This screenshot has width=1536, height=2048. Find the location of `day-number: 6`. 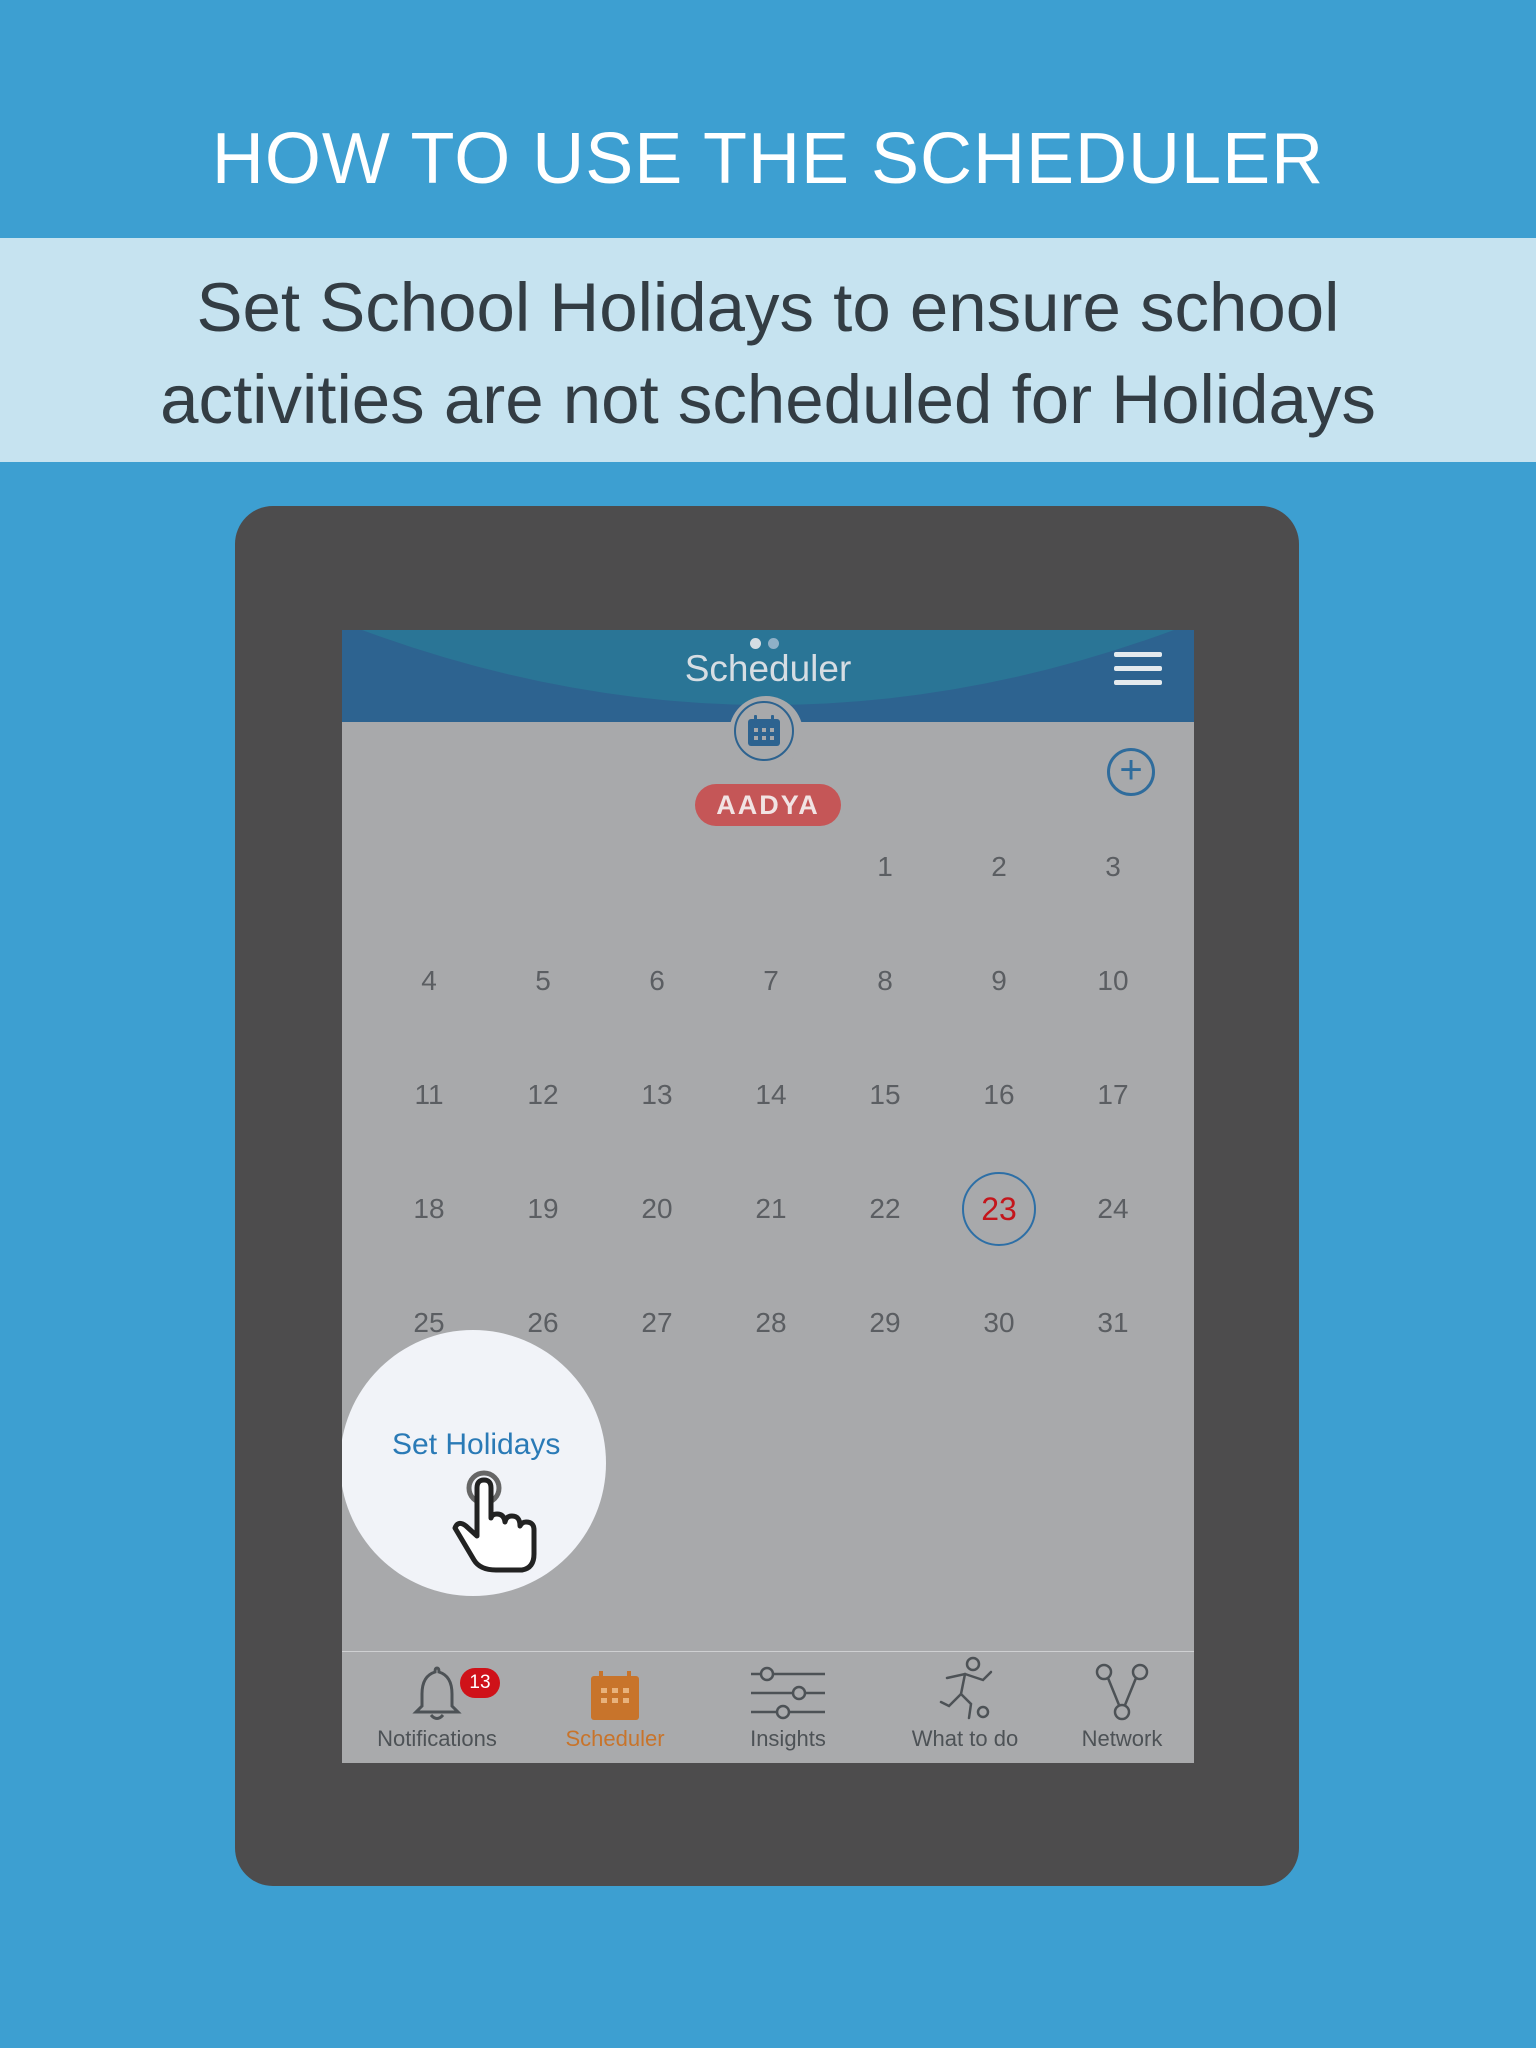

day-number: 6 is located at coordinates (657, 980).